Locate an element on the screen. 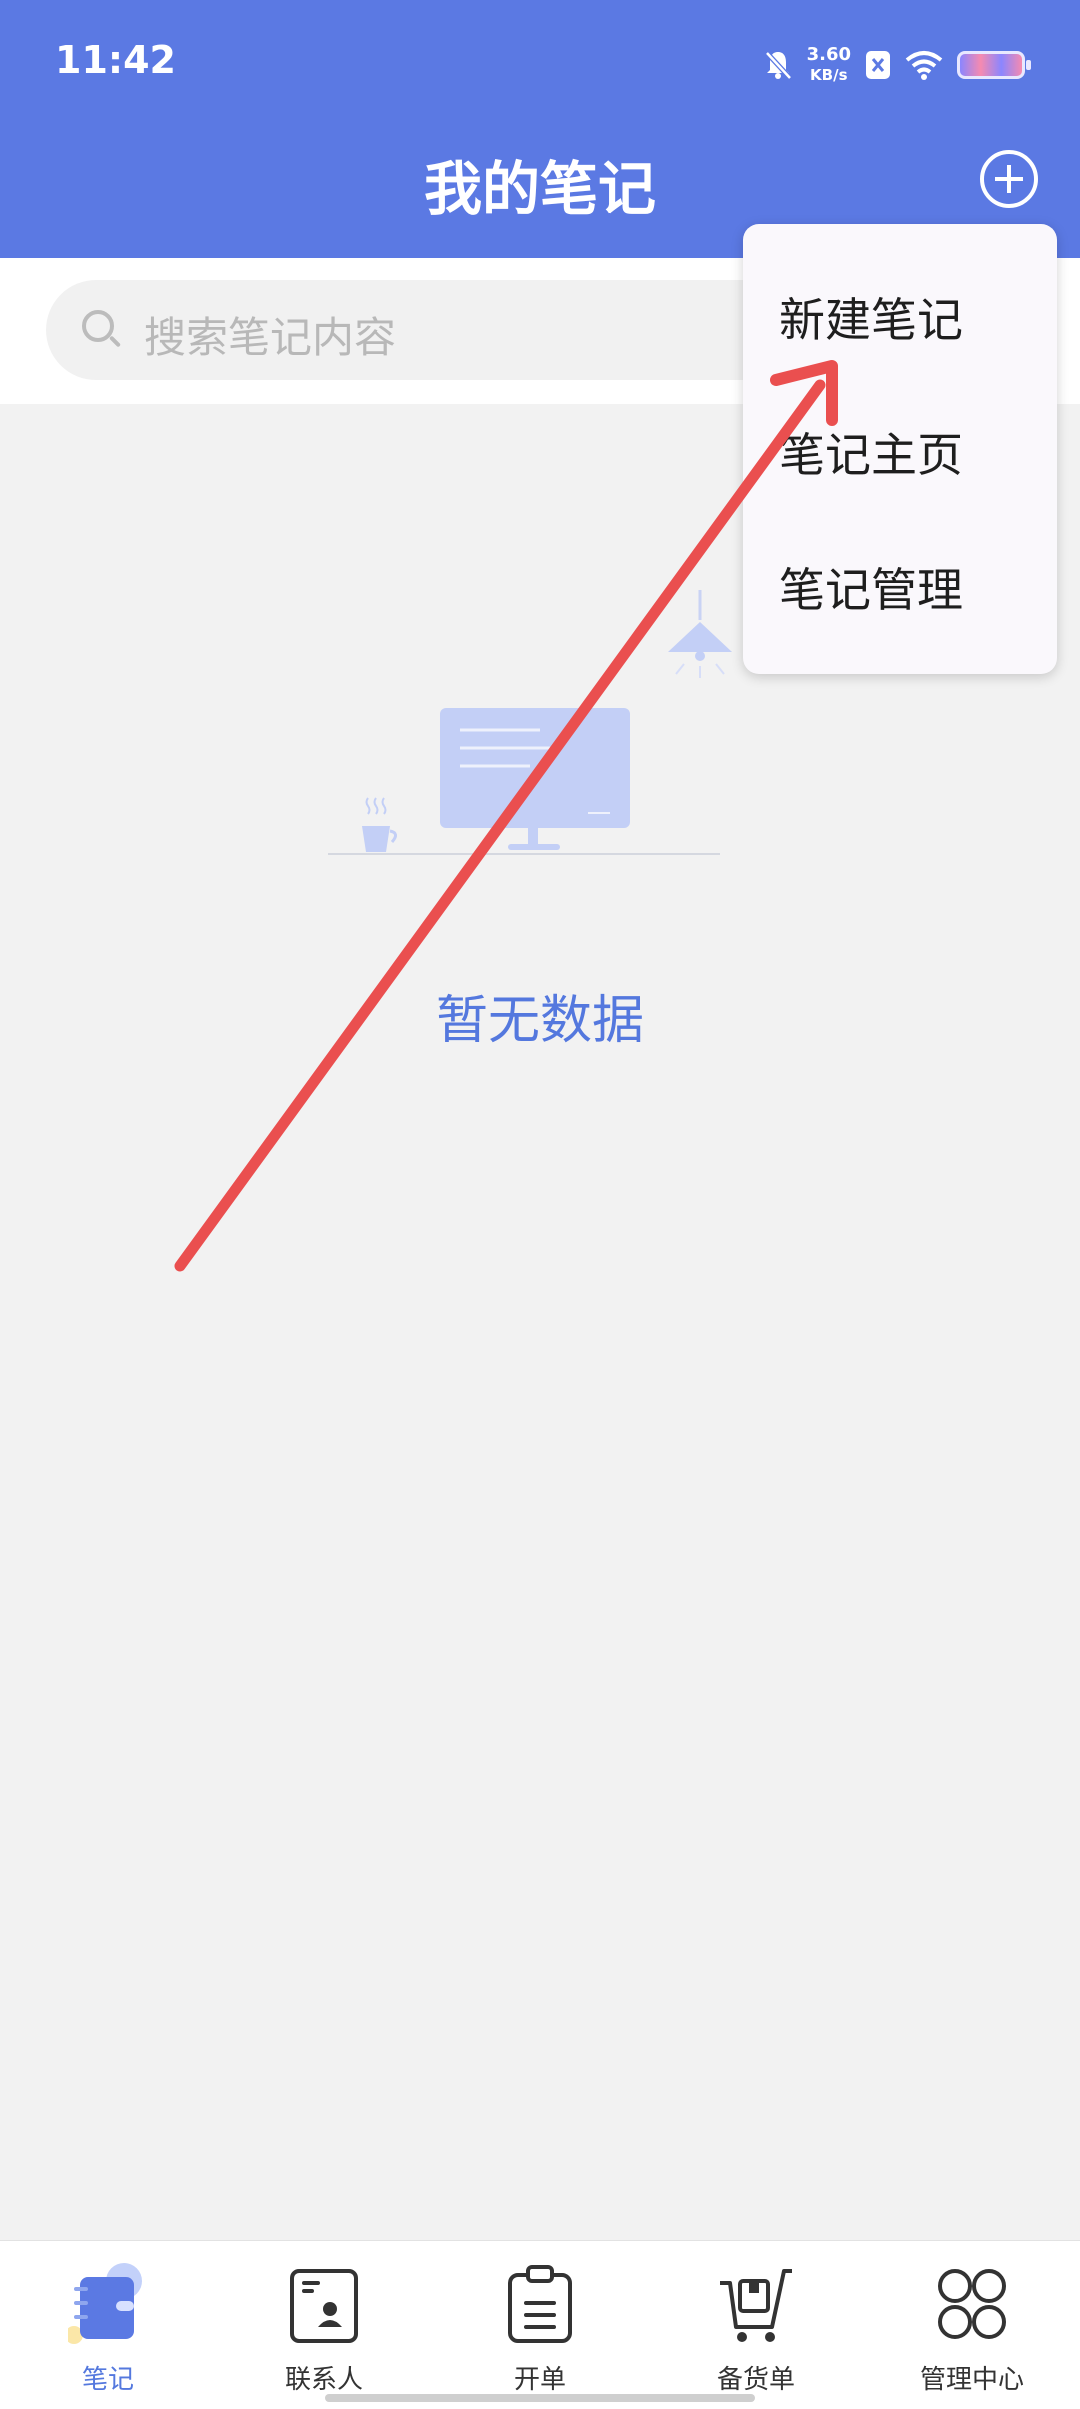 Image resolution: width=1080 pixels, height=2409 pixels. tab-order: 开单 is located at coordinates (540, 2325).